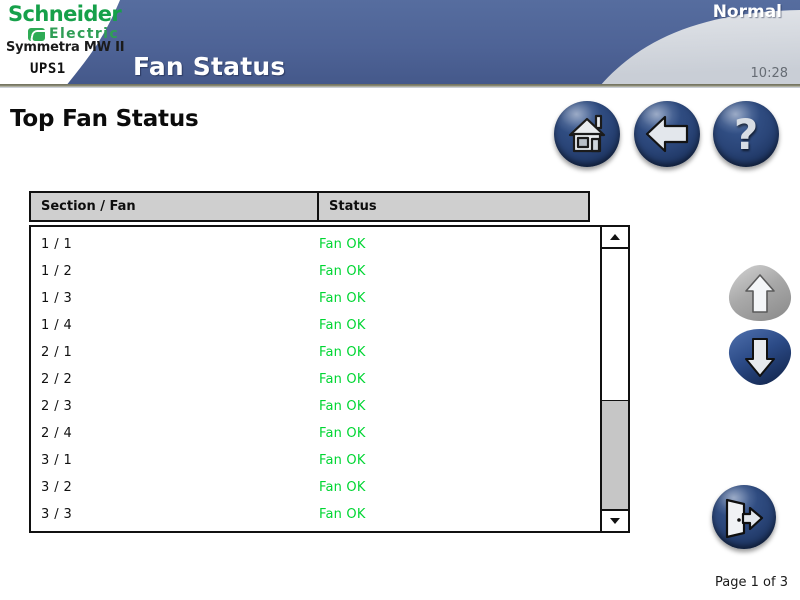 The image size is (800, 600). I want to click on table-row: 1 / 1 Fan OK, so click(315, 244).